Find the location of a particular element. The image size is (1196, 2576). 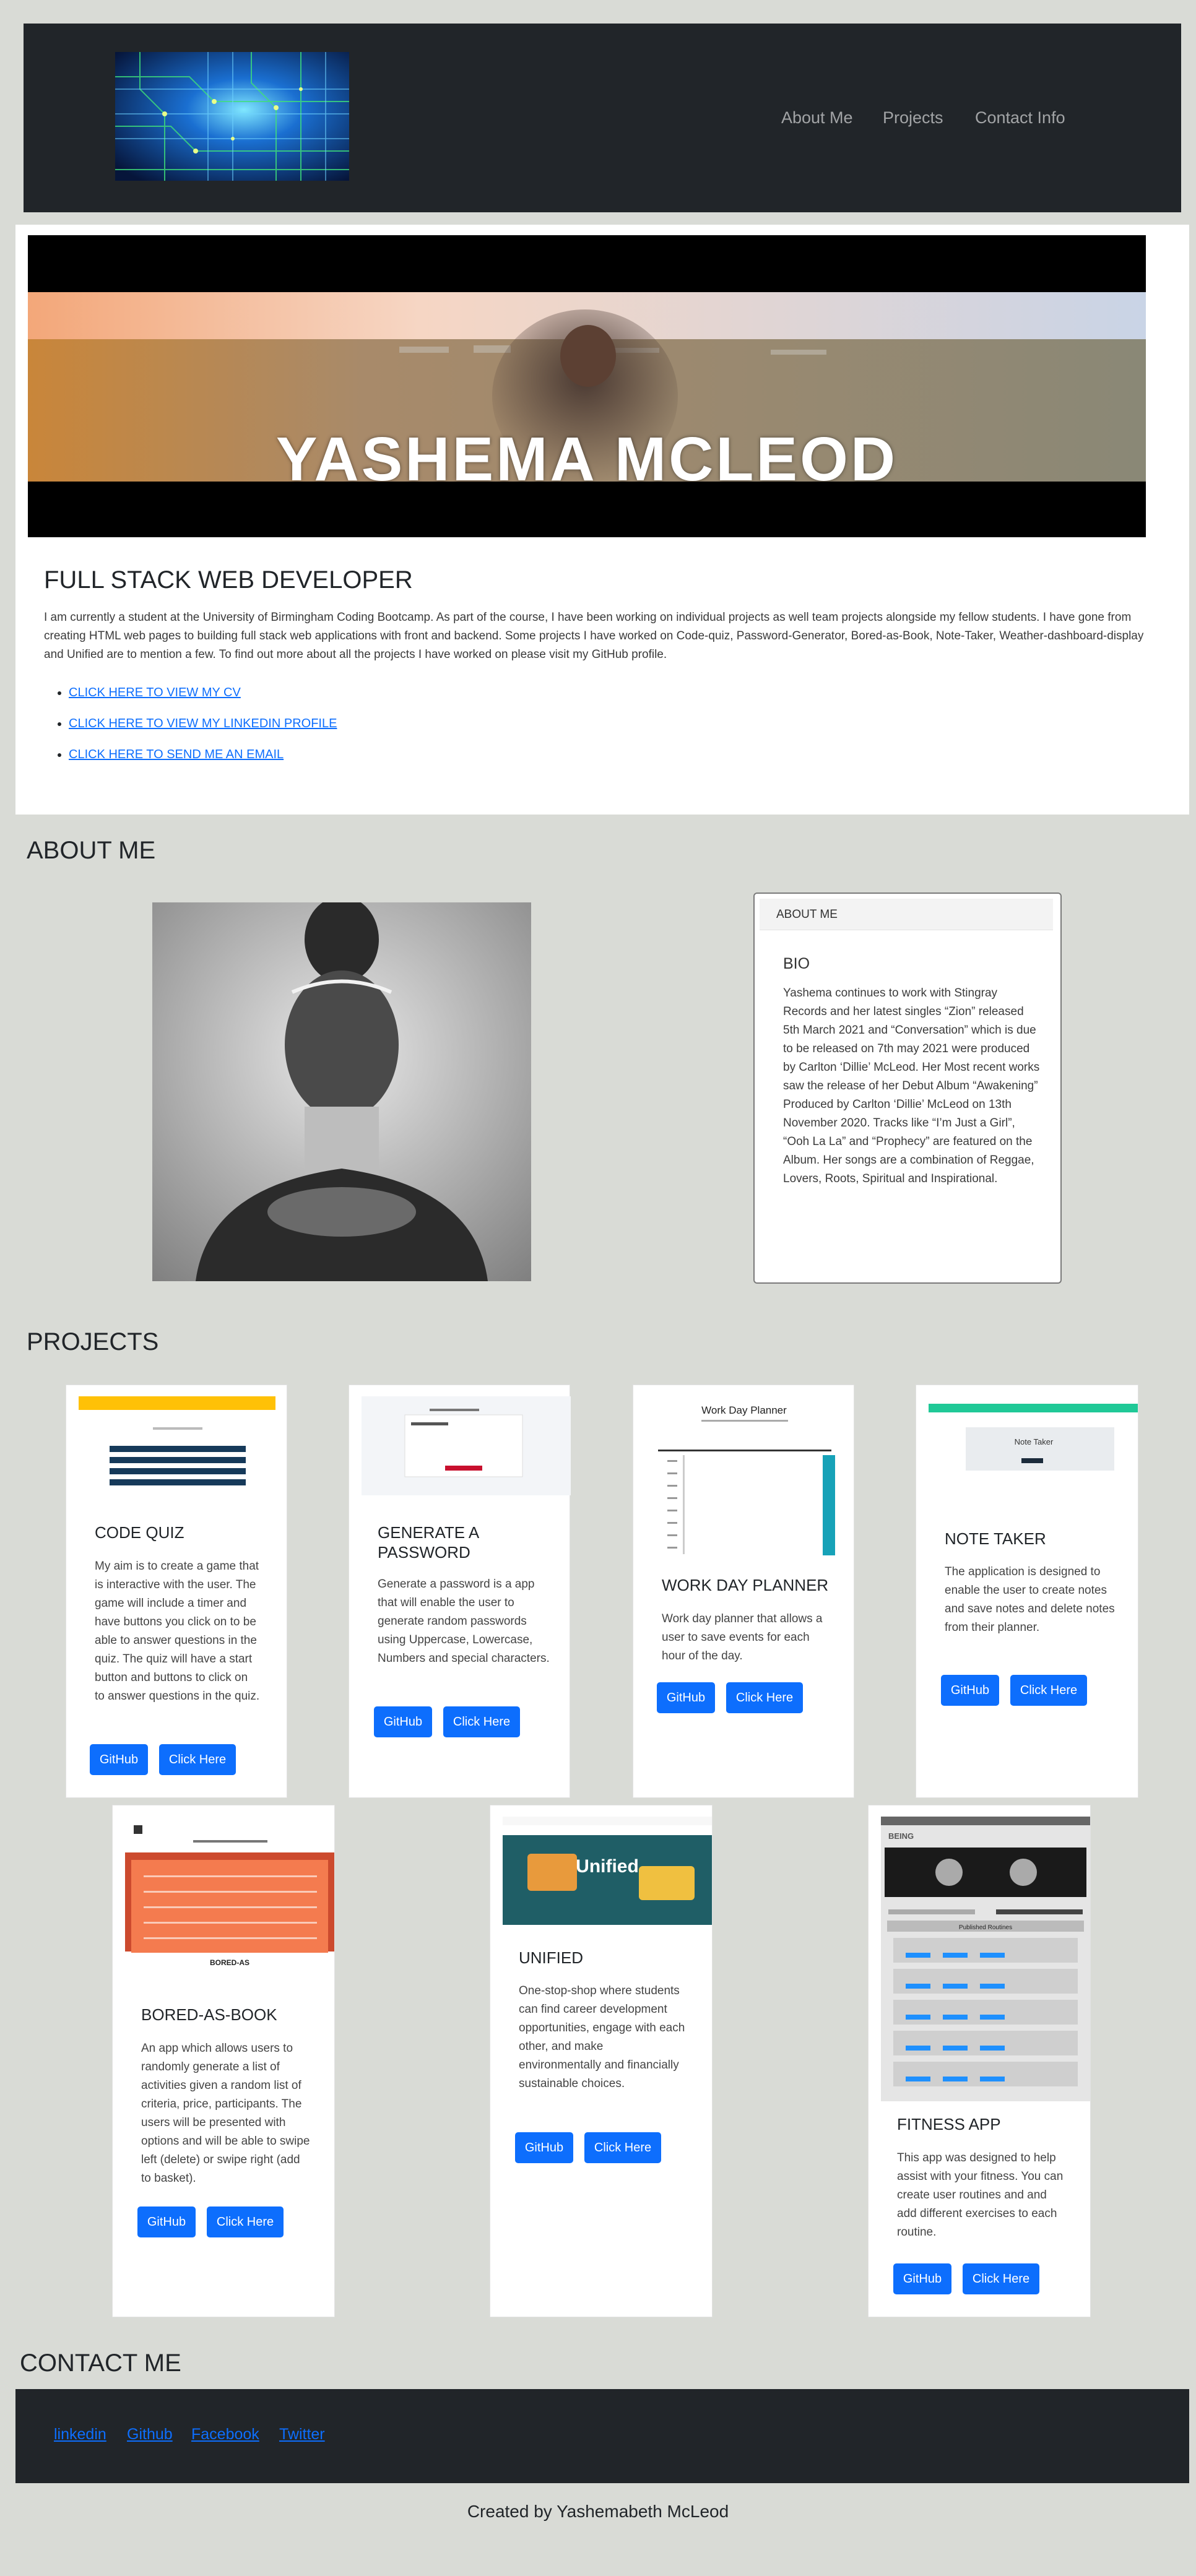

hero-link-item: CLICK HERE TO VIEW MY CV is located at coordinates (203, 693).